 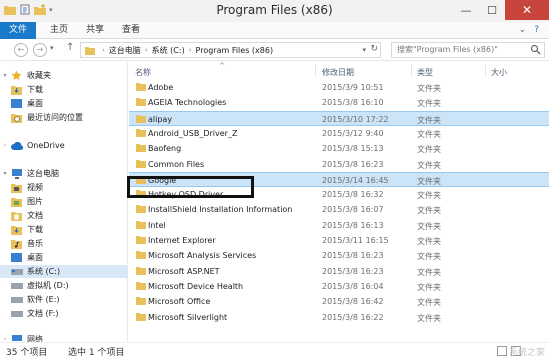 What do you see at coordinates (18, 30) in the screenshot?
I see `tab-file: 文件` at bounding box center [18, 30].